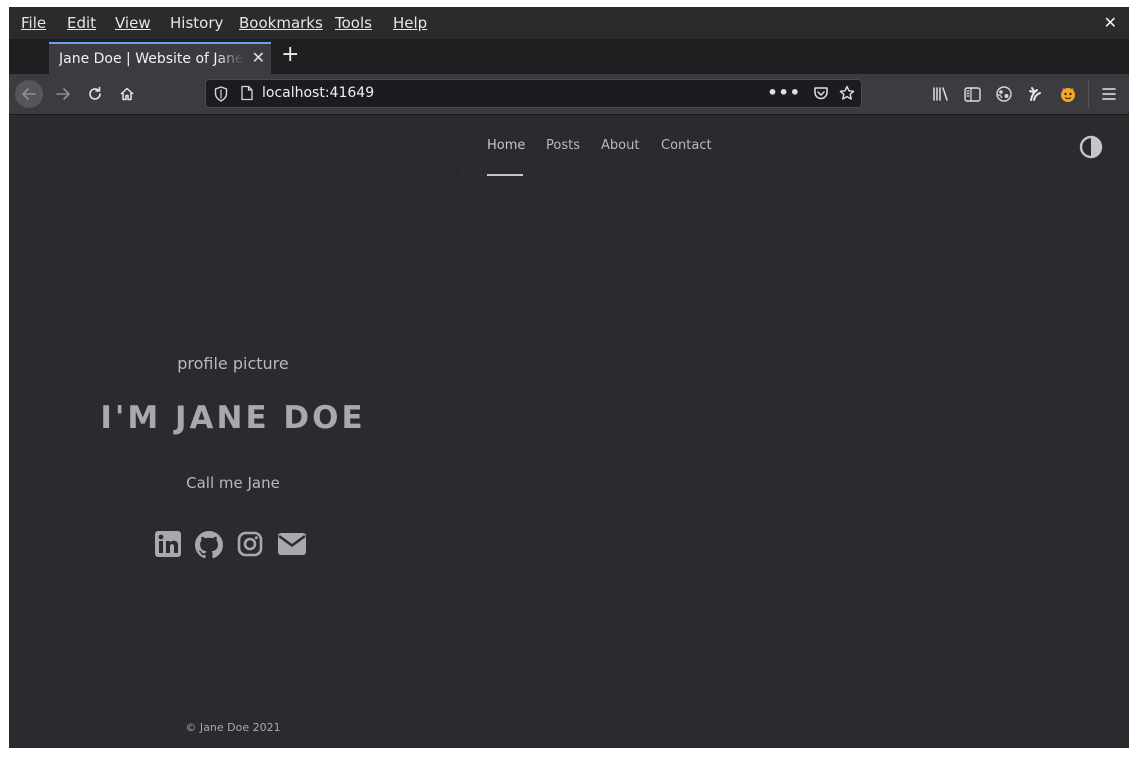 This screenshot has width=1138, height=757. I want to click on shield-icon, so click(221, 96).